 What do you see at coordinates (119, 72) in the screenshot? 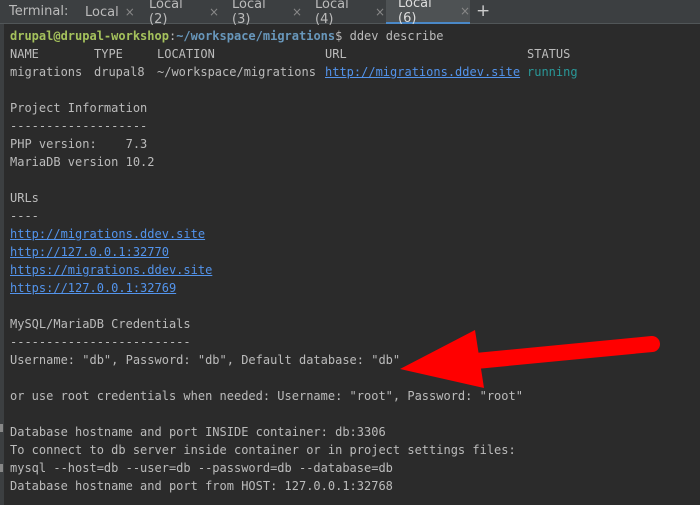
I see `project-type: drupal8` at bounding box center [119, 72].